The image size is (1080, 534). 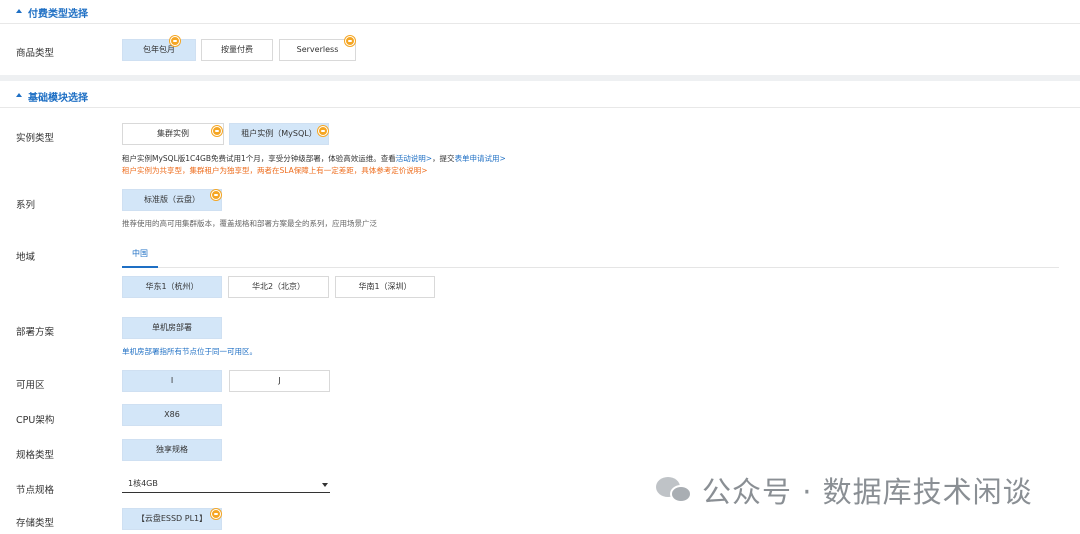 What do you see at coordinates (480, 158) in the screenshot?
I see `trial-form-link: 表单申请试用>` at bounding box center [480, 158].